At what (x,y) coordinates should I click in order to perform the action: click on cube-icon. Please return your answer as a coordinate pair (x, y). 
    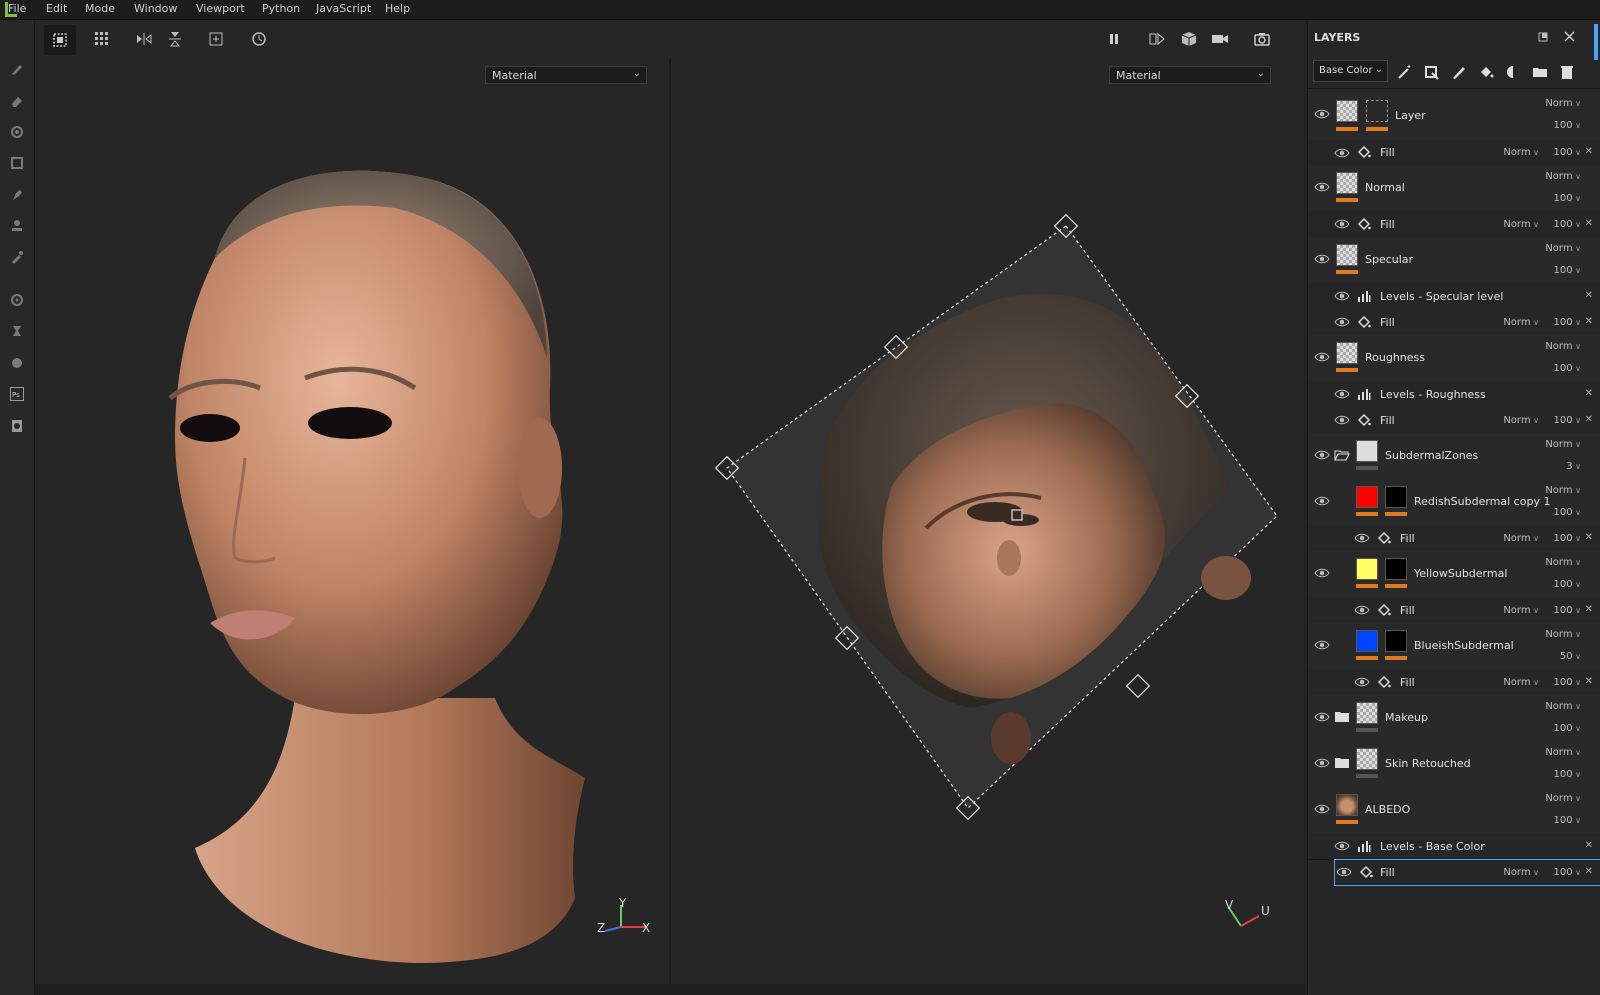
    Looking at the image, I should click on (1189, 39).